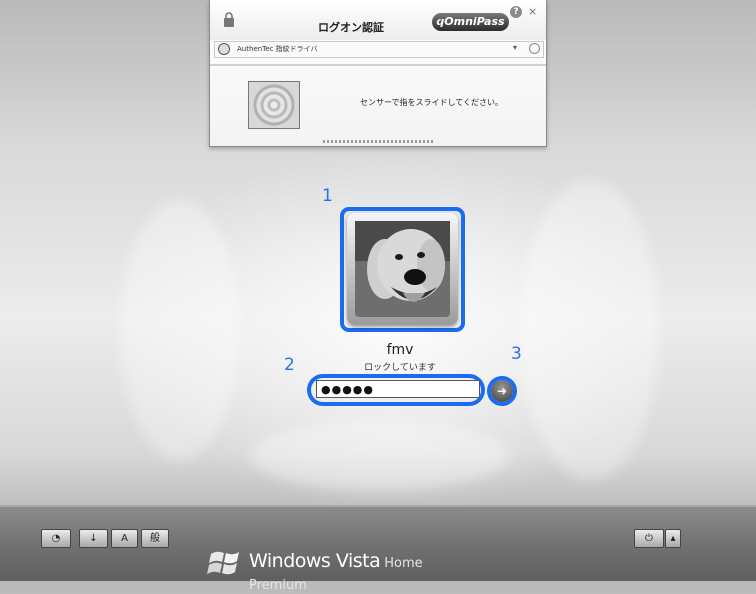 The width and height of the screenshot is (756, 594). Describe the element at coordinates (378, 141) in the screenshot. I see `panel-grip-handle` at that location.